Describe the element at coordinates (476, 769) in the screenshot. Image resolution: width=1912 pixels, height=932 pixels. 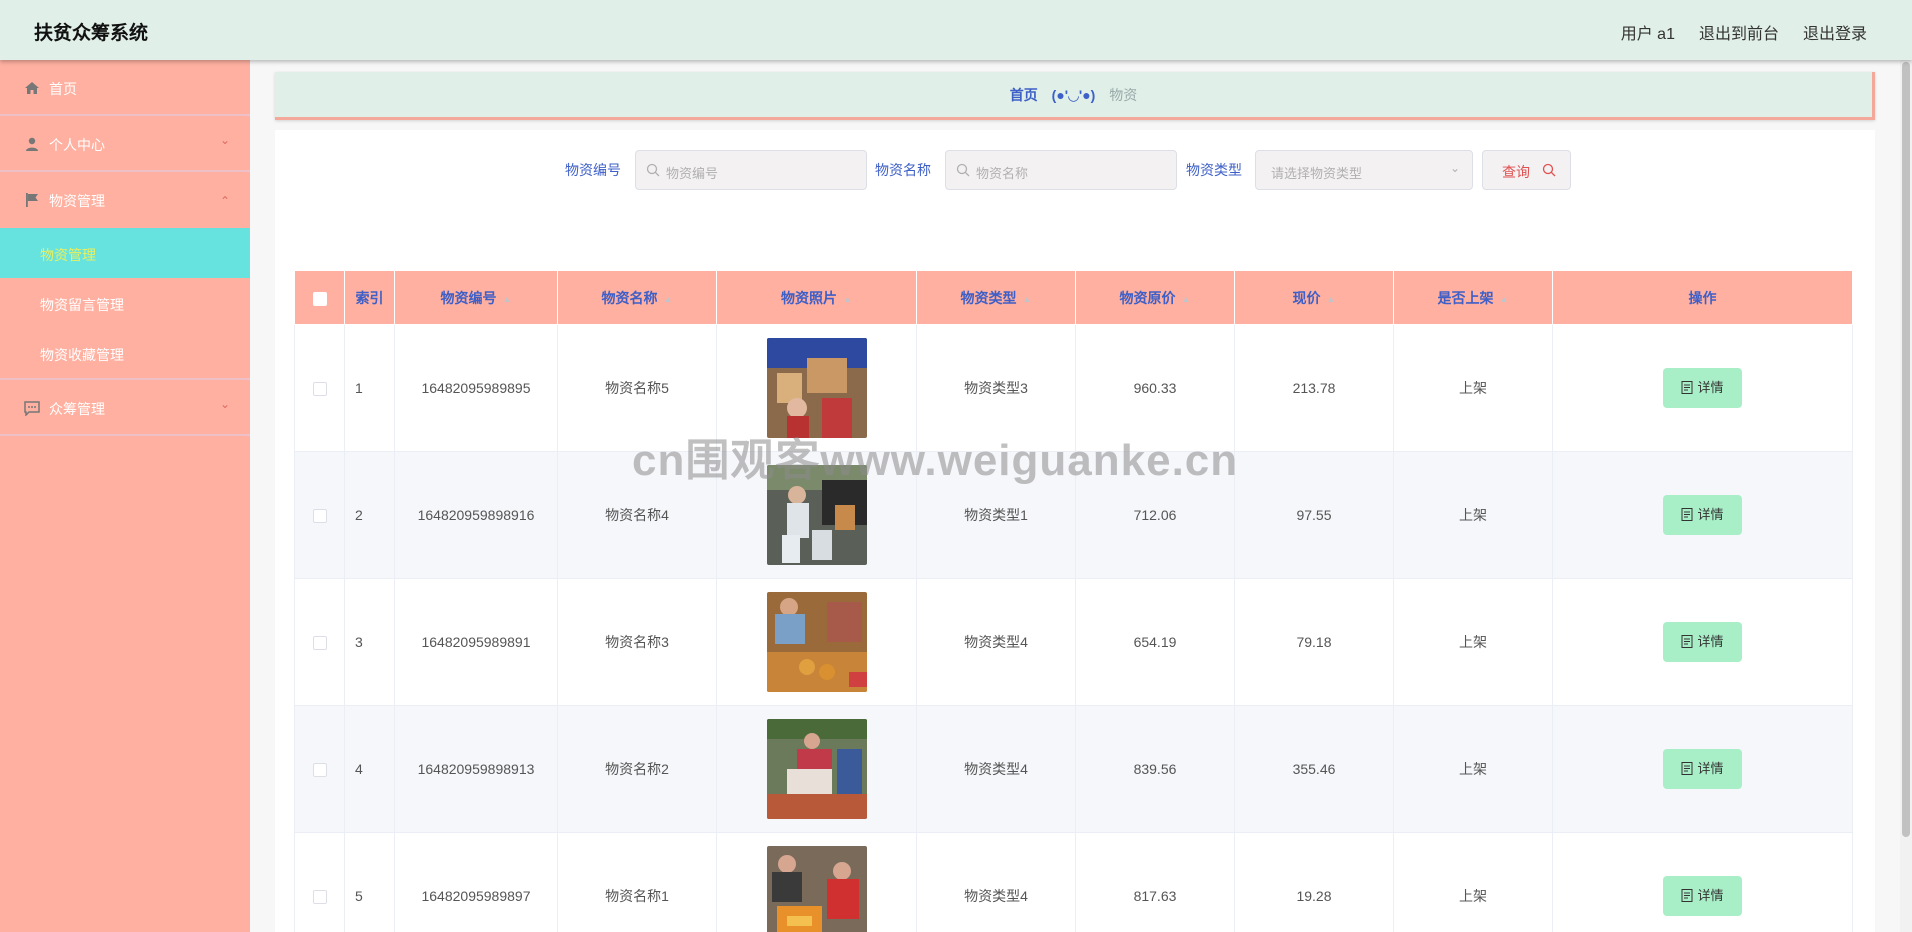
I see `code-cell: 164820959898913` at that location.